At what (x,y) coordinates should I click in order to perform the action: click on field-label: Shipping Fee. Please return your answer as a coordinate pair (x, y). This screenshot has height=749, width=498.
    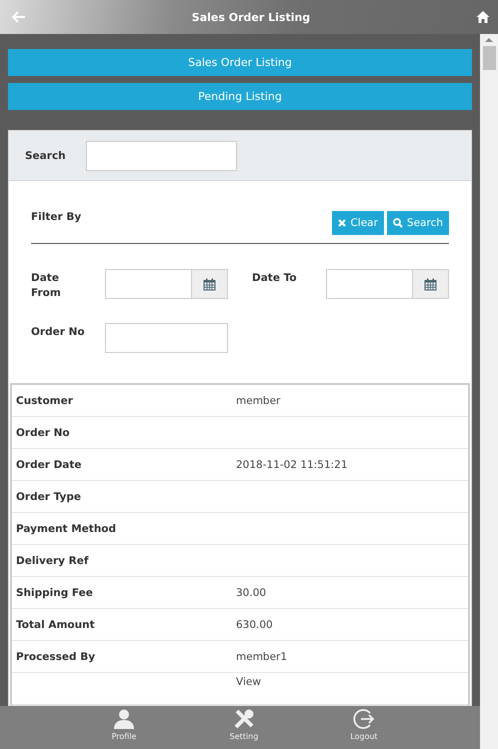
    Looking at the image, I should click on (55, 592).